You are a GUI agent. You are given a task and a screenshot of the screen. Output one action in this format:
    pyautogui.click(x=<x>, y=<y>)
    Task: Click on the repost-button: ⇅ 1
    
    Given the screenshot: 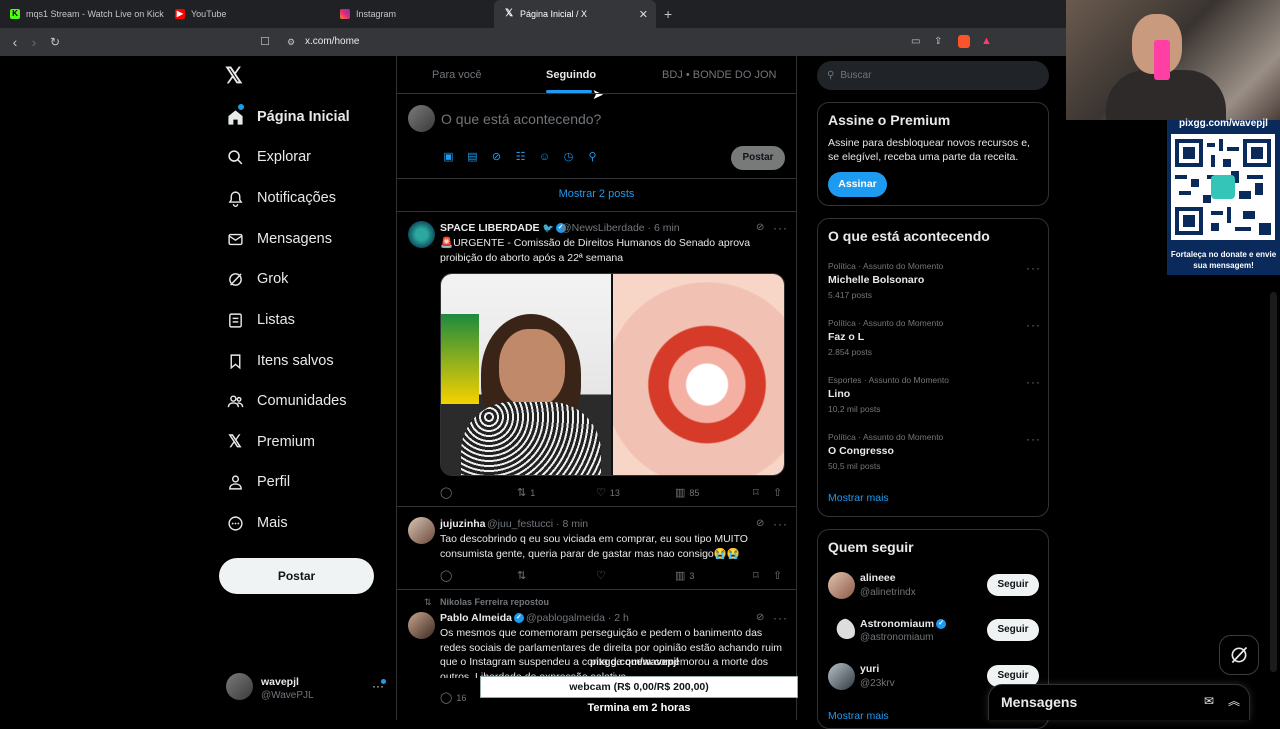 What is the action you would take?
    pyautogui.click(x=526, y=492)
    